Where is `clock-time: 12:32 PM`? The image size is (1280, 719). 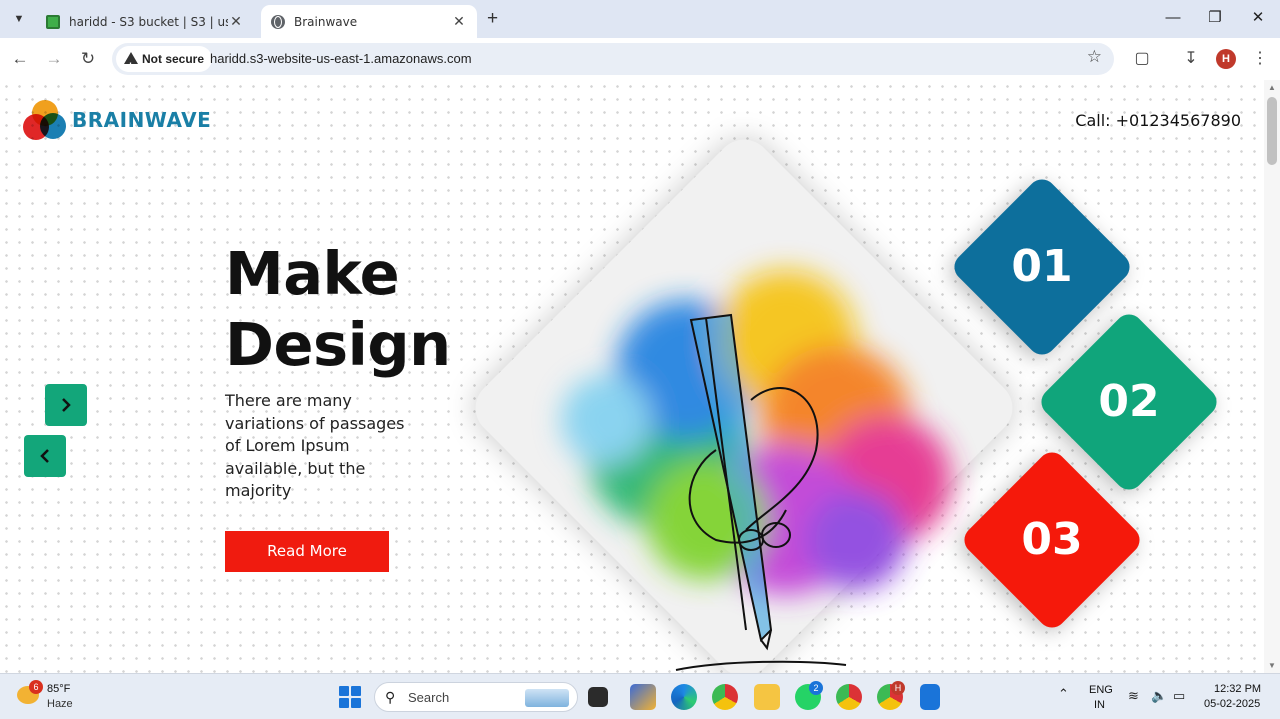
clock-time: 12:32 PM is located at coordinates (1237, 689).